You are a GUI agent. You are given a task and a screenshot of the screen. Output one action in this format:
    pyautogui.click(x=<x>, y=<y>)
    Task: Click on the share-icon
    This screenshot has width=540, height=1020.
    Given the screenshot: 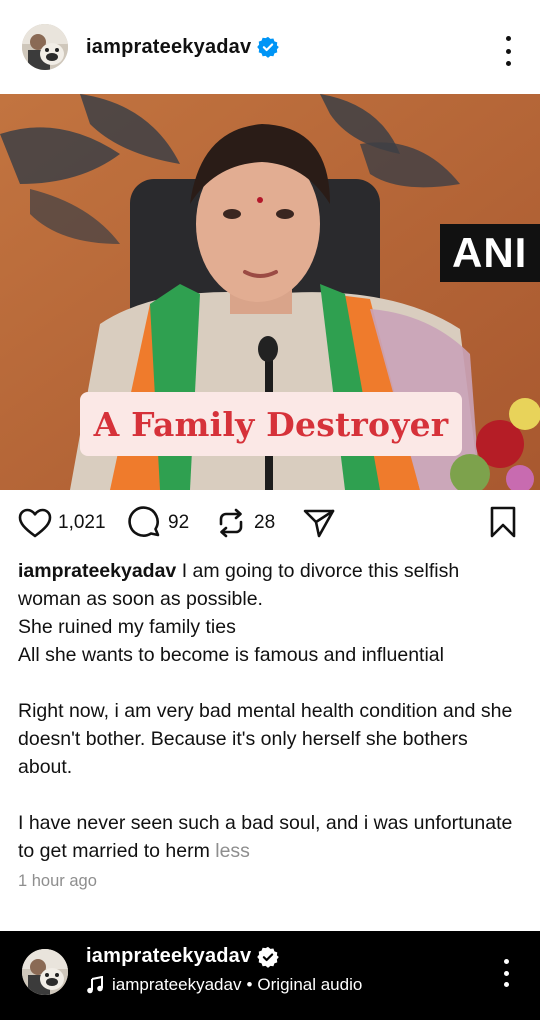 What is the action you would take?
    pyautogui.click(x=319, y=523)
    